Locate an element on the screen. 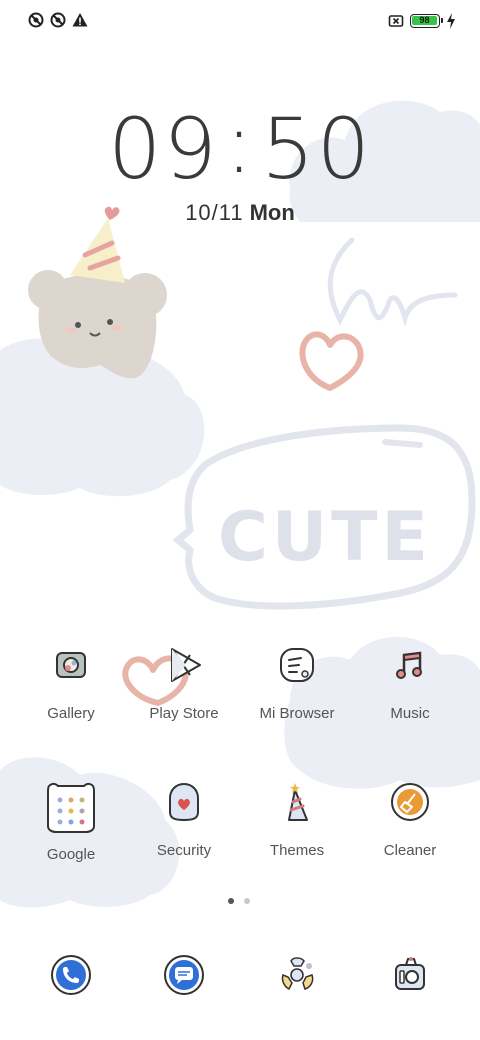 This screenshot has height=1040, width=480. battery-icon: 98 is located at coordinates (426, 21).